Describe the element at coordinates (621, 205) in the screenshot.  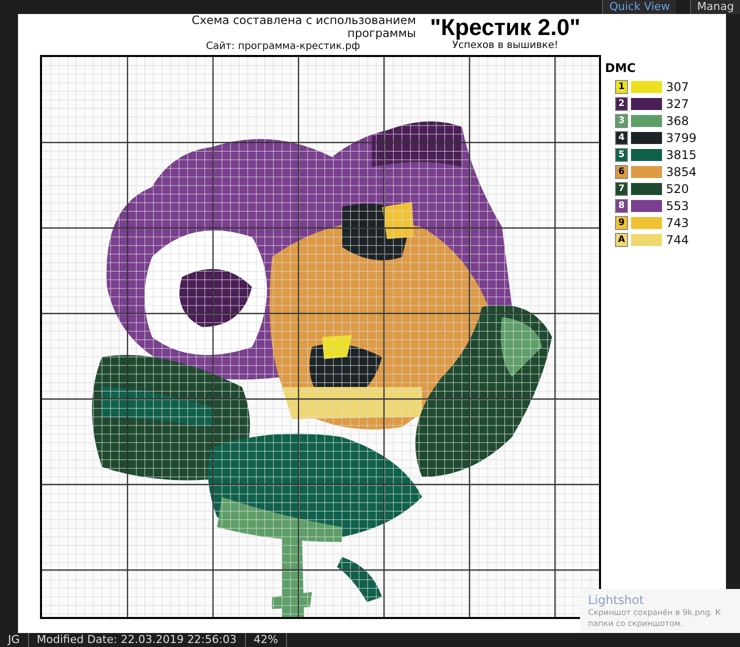
I see `symbol-key: 8` at that location.